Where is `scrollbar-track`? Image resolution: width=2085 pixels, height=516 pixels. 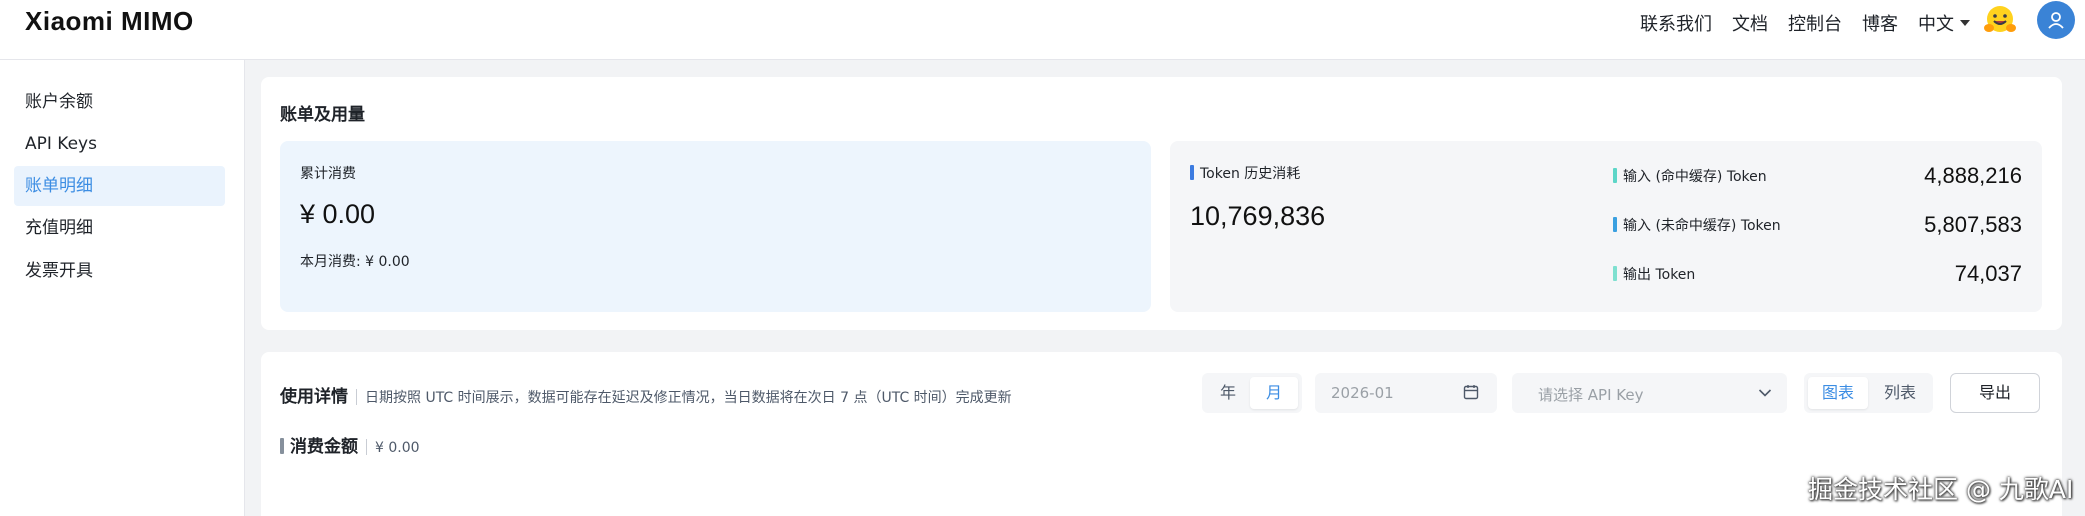 scrollbar-track is located at coordinates (2079, 288).